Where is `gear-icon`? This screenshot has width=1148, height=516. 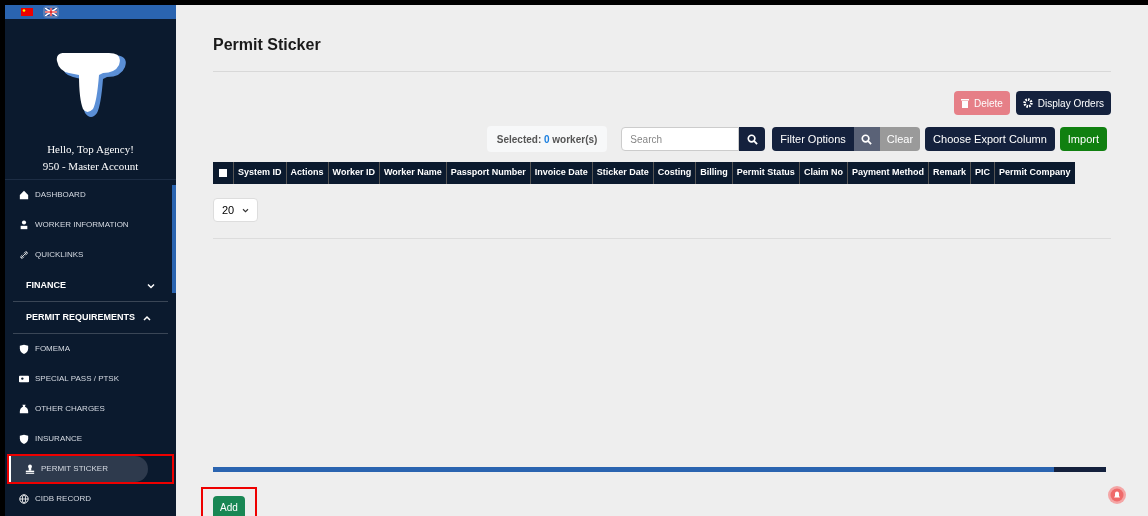
gear-icon is located at coordinates (1027, 103).